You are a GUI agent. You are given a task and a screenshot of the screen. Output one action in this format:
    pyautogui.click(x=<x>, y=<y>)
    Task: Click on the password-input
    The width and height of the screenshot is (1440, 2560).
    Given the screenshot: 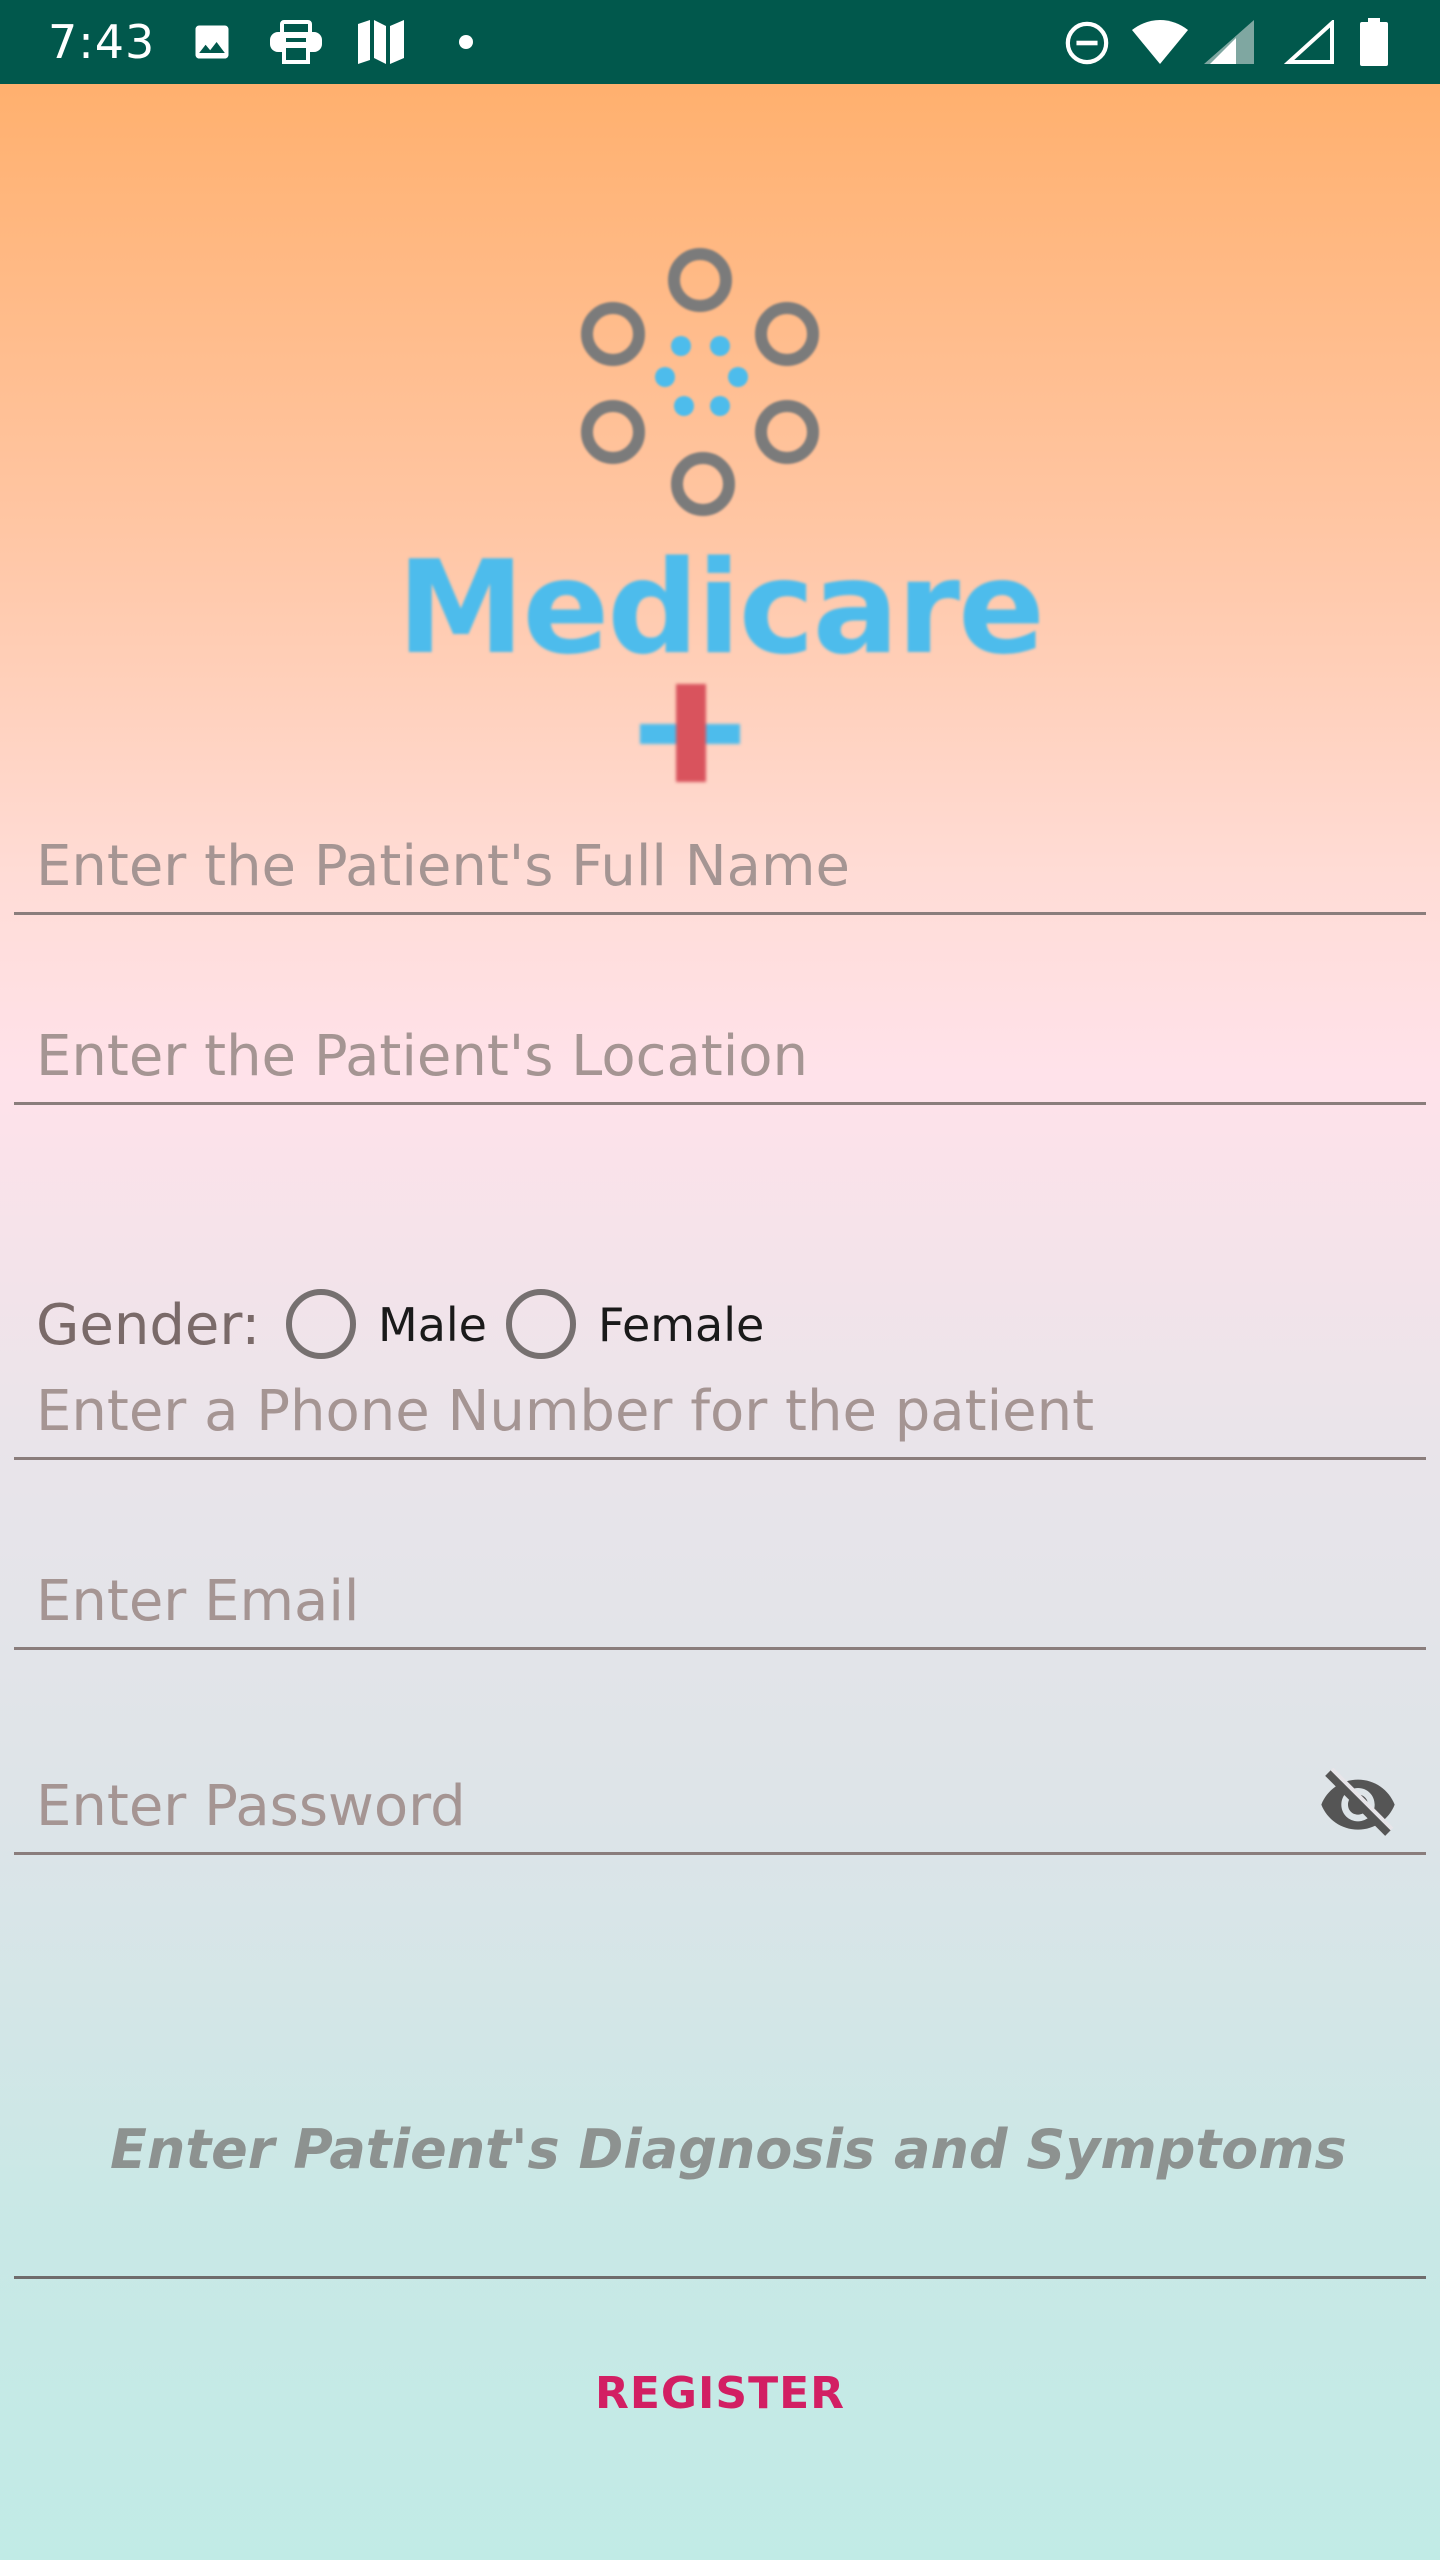 What is the action you would take?
    pyautogui.click(x=616, y=1807)
    